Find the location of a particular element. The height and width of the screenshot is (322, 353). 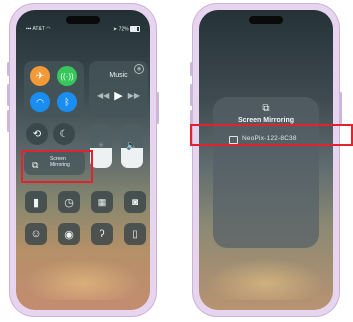

timer-icon: ◷ is located at coordinates (69, 202).